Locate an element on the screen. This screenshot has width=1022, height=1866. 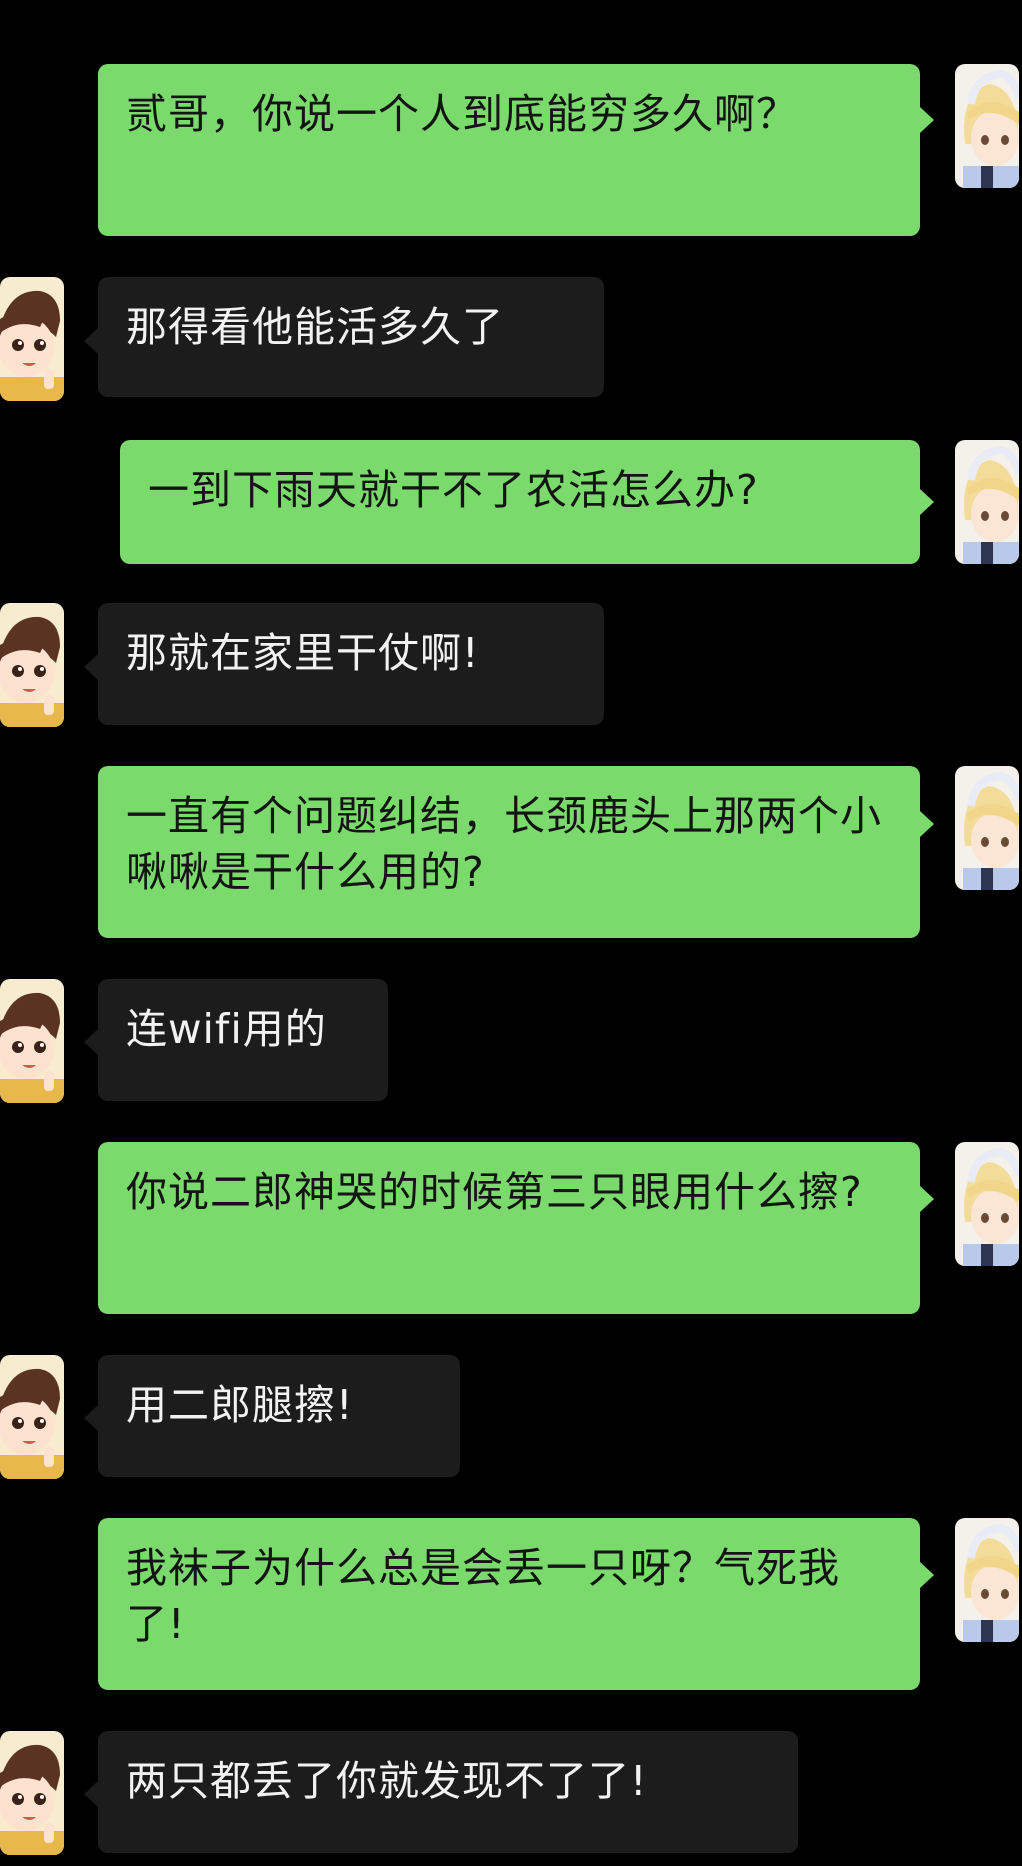
received-message-bubble: 两只都丢了你就发现不了了! is located at coordinates (448, 1792).